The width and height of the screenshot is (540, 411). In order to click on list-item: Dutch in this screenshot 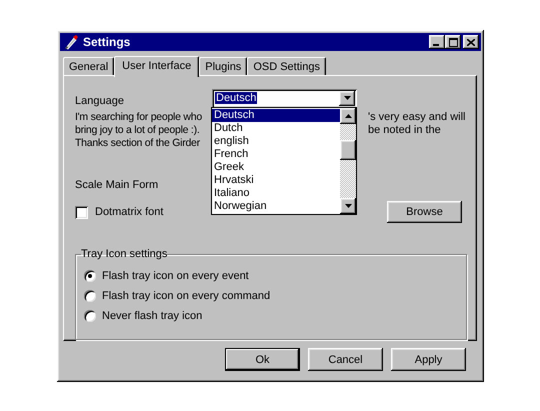, I will do `click(276, 128)`.